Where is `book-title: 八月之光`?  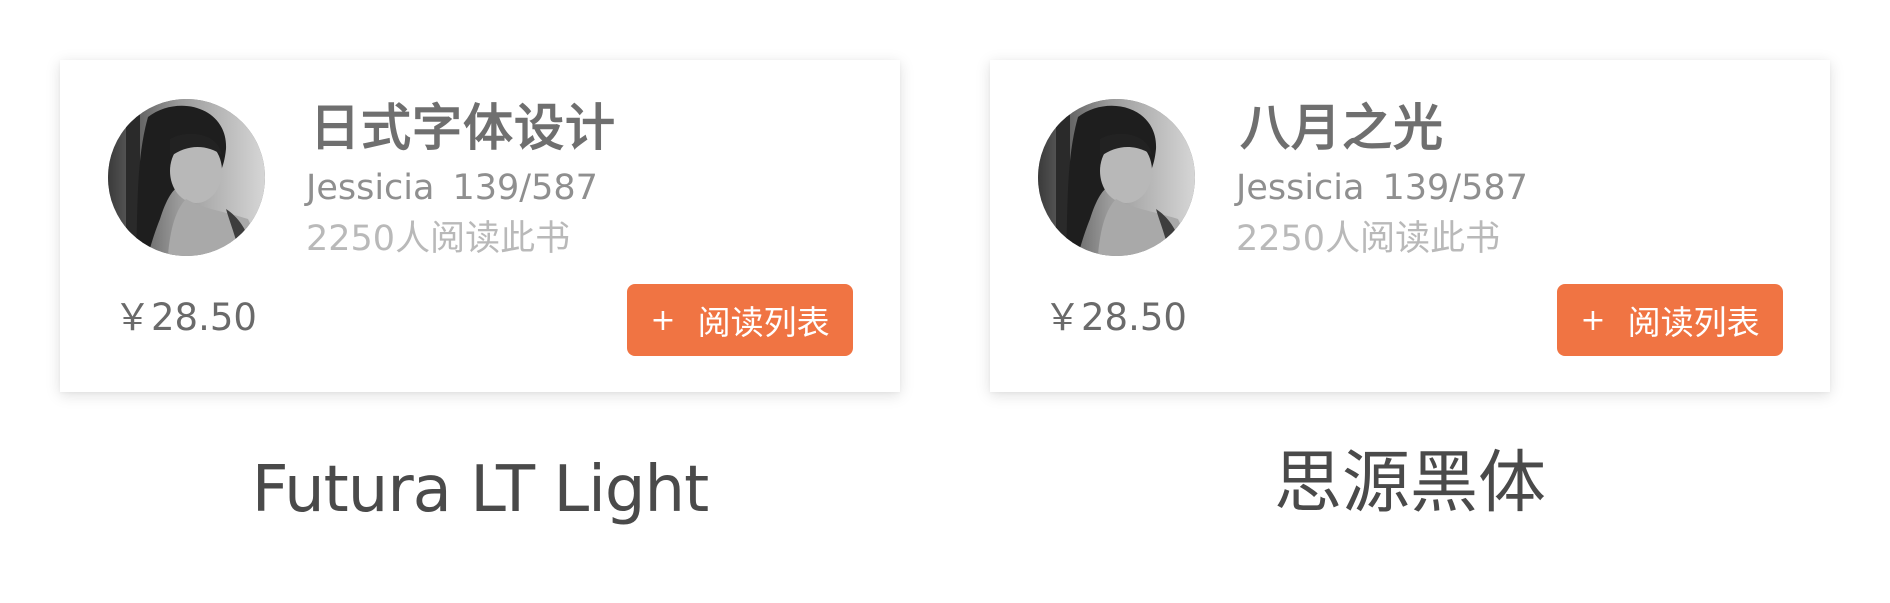 book-title: 八月之光 is located at coordinates (1342, 127).